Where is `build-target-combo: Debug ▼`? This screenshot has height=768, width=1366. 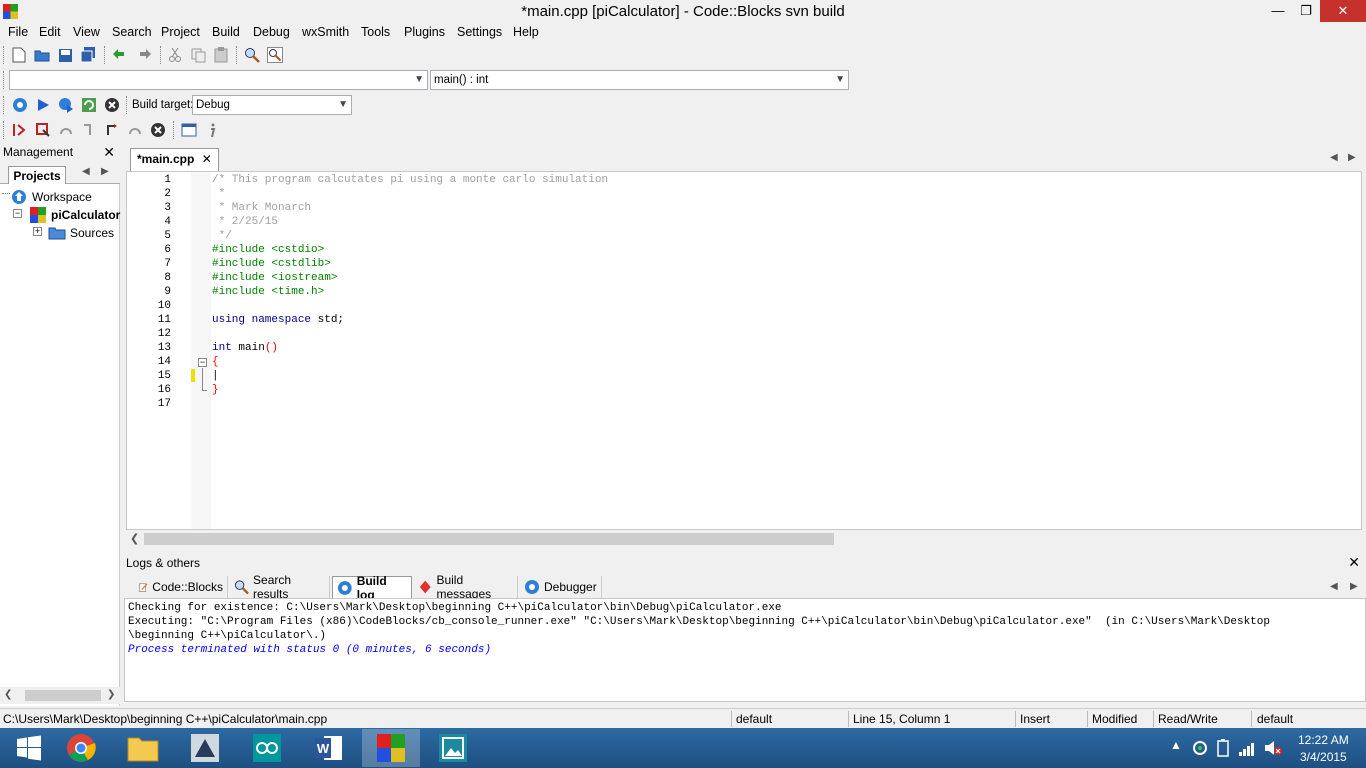 build-target-combo: Debug ▼ is located at coordinates (272, 105).